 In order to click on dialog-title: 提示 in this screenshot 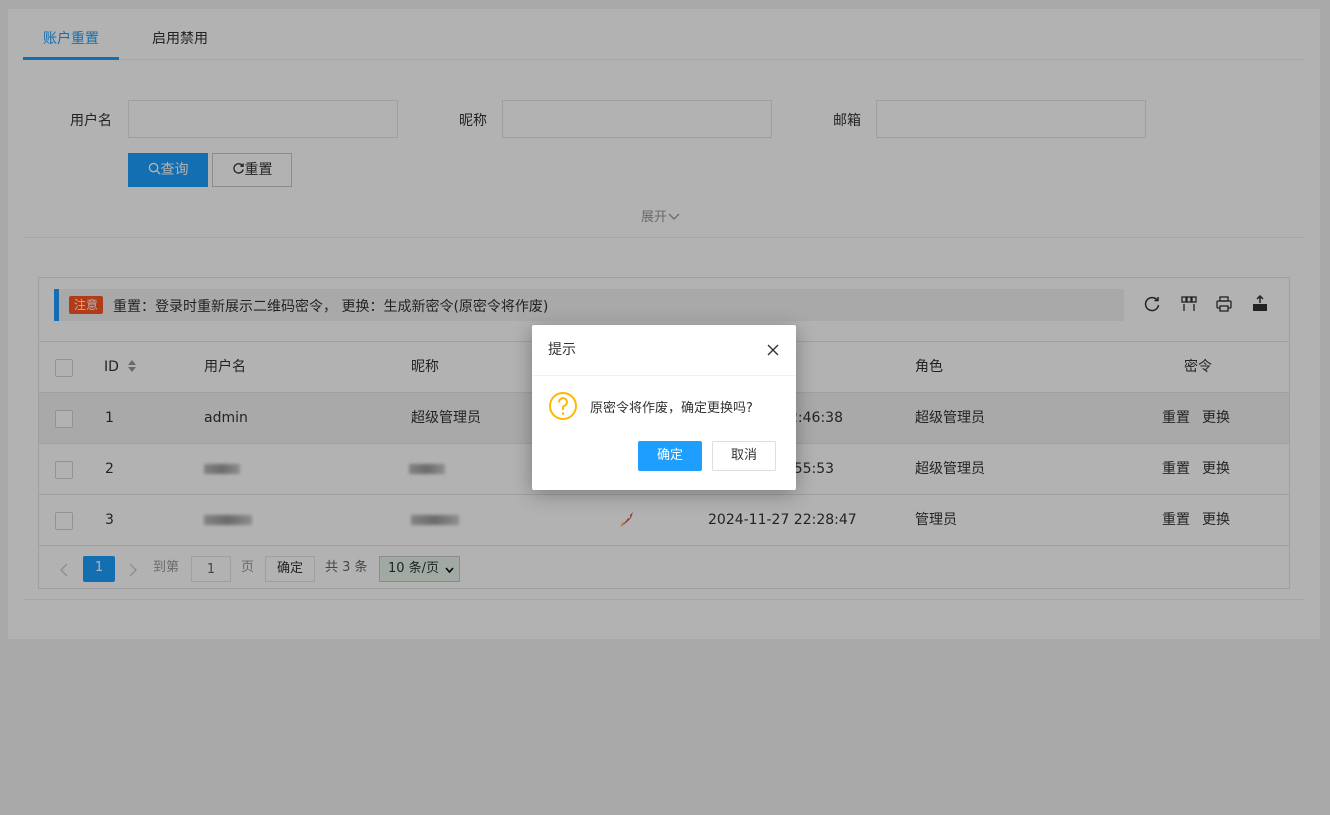, I will do `click(664, 350)`.